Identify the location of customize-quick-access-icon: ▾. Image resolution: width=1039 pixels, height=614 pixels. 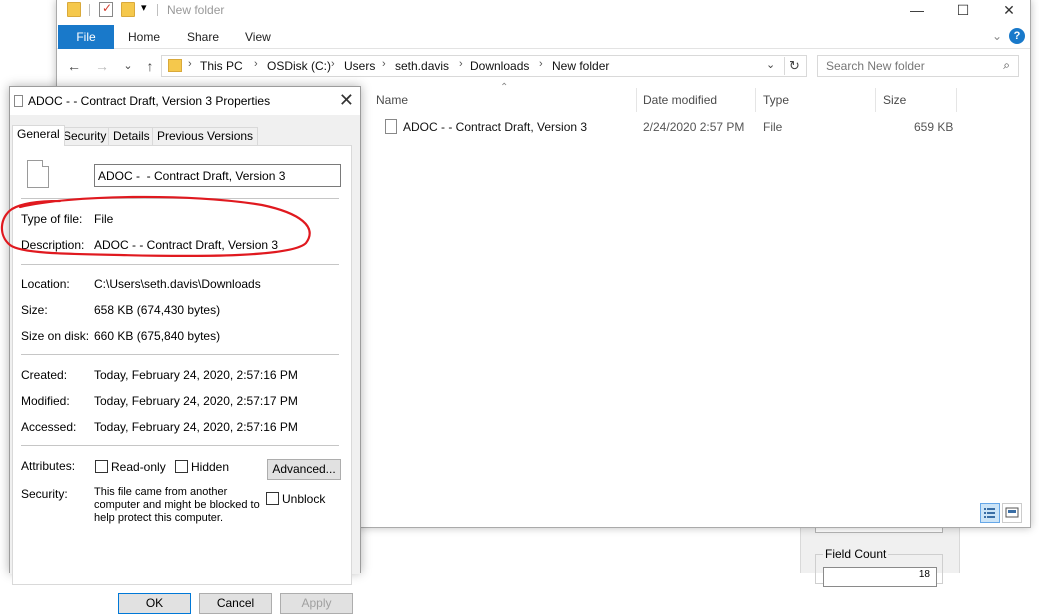
(144, 7).